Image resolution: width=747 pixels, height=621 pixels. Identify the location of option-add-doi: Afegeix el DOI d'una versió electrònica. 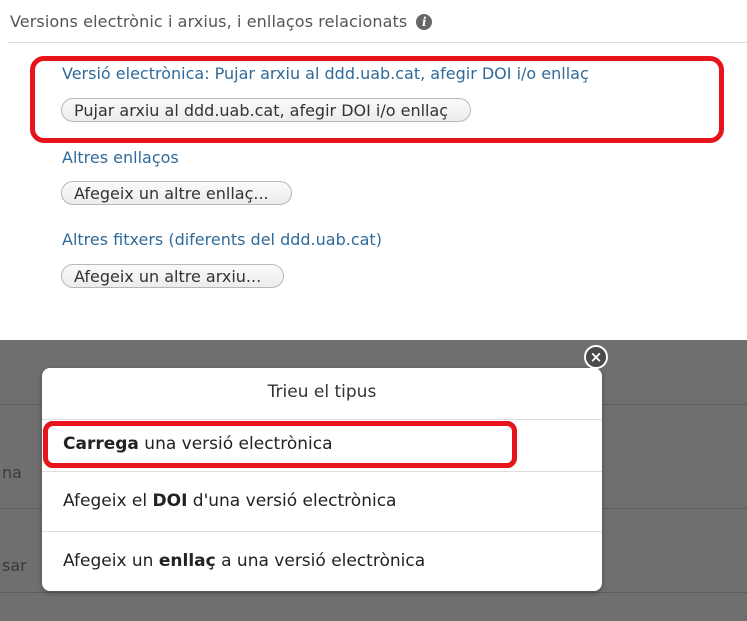
(229, 501).